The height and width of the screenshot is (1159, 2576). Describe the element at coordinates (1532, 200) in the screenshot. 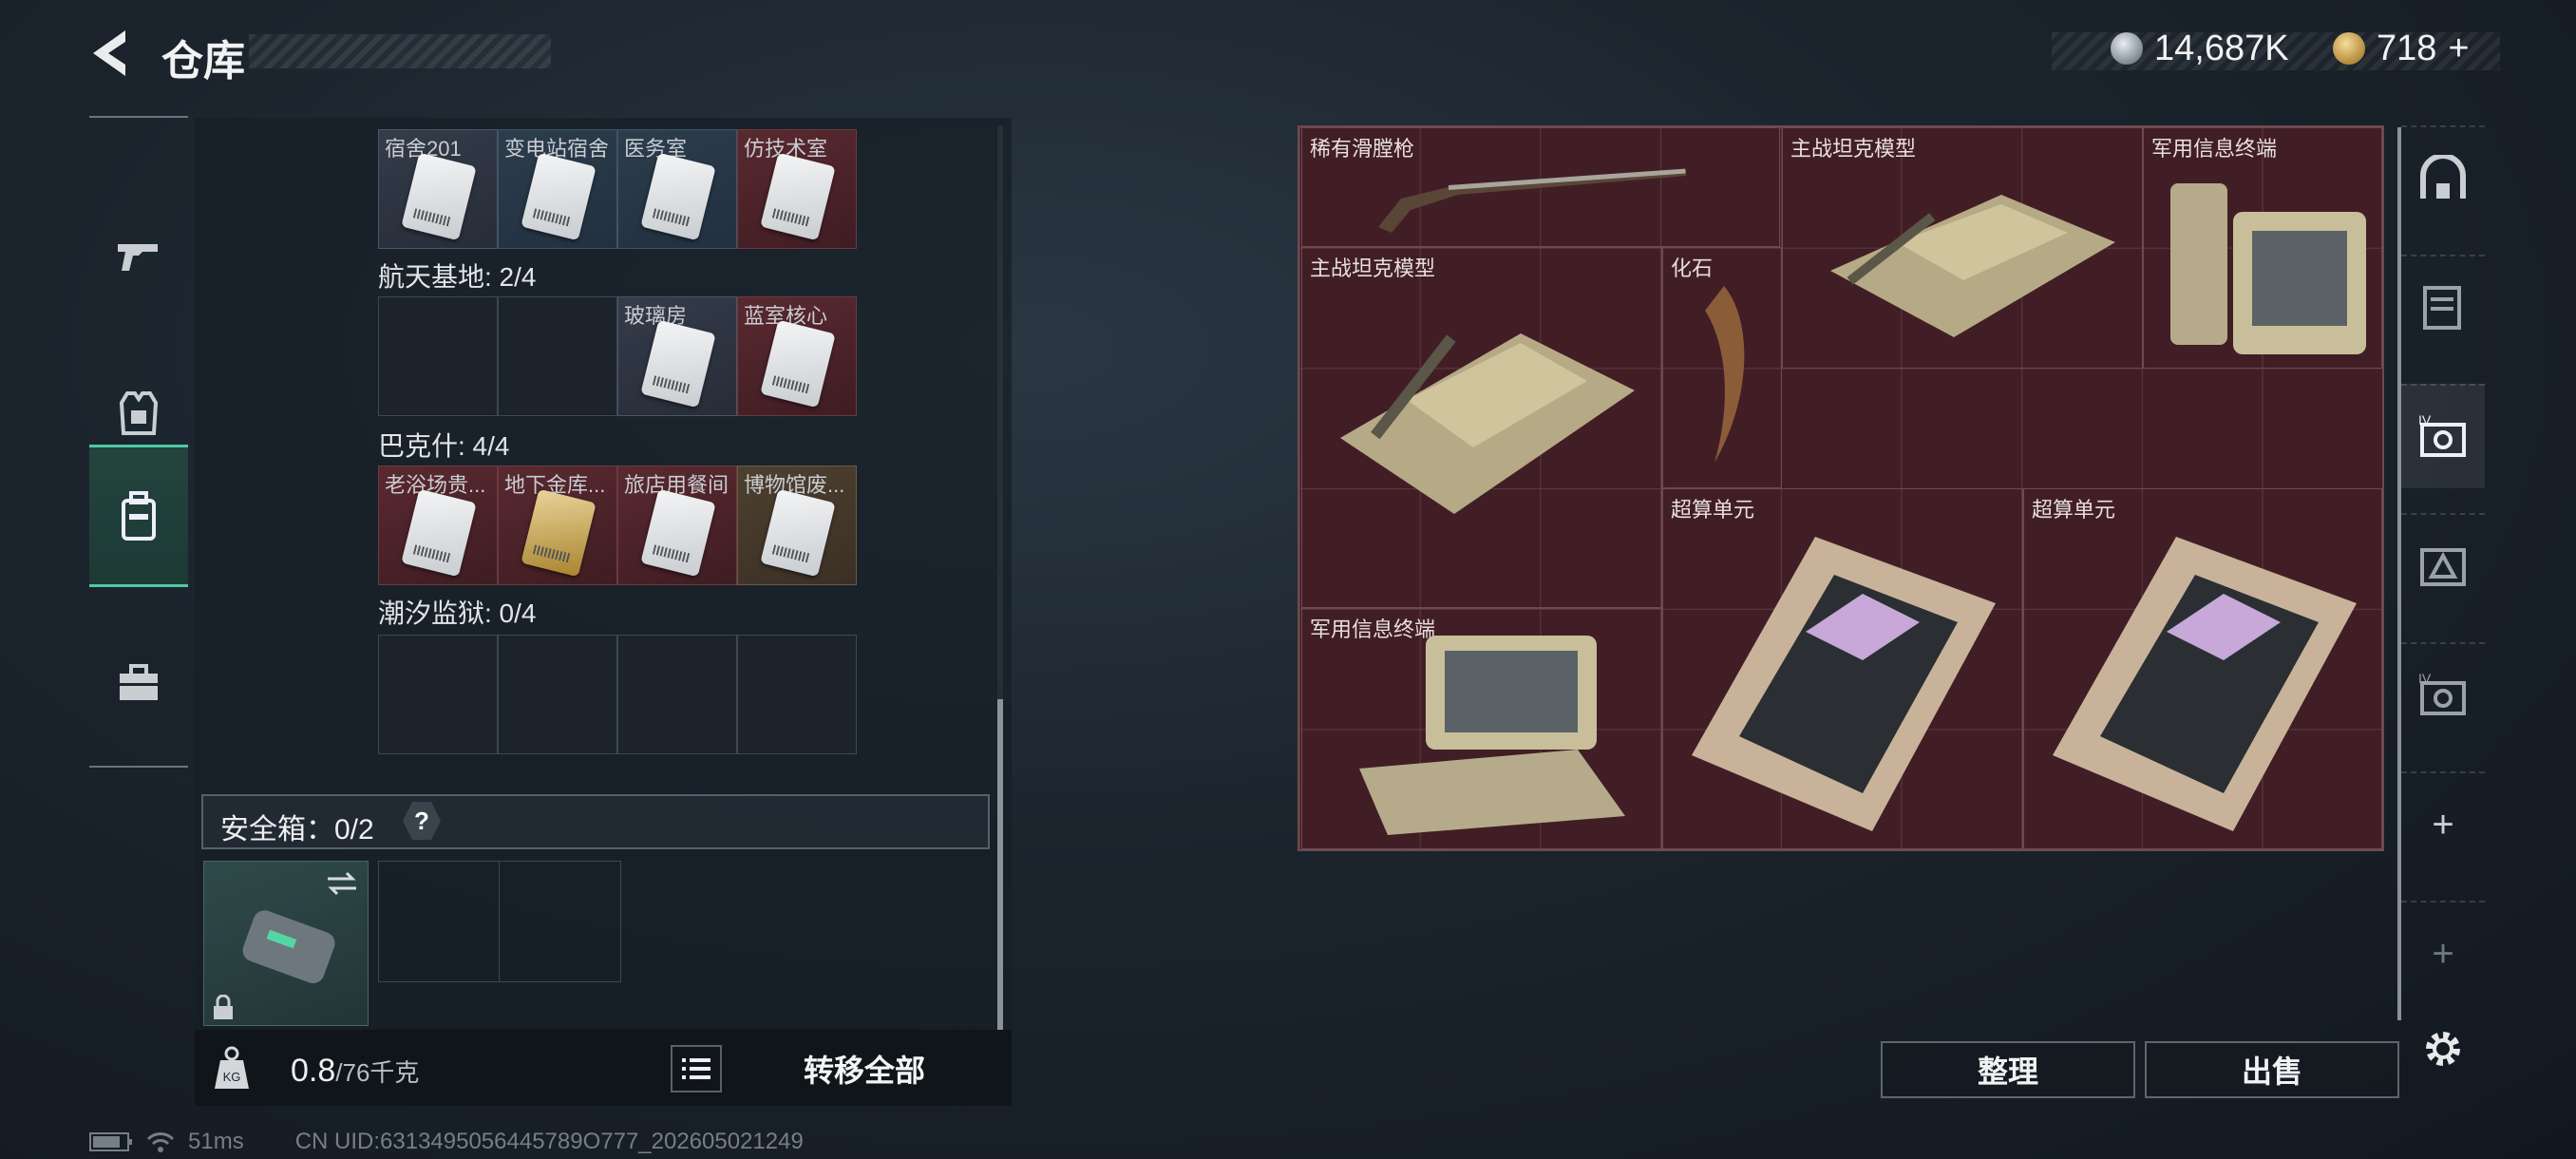

I see `musket-icon` at that location.